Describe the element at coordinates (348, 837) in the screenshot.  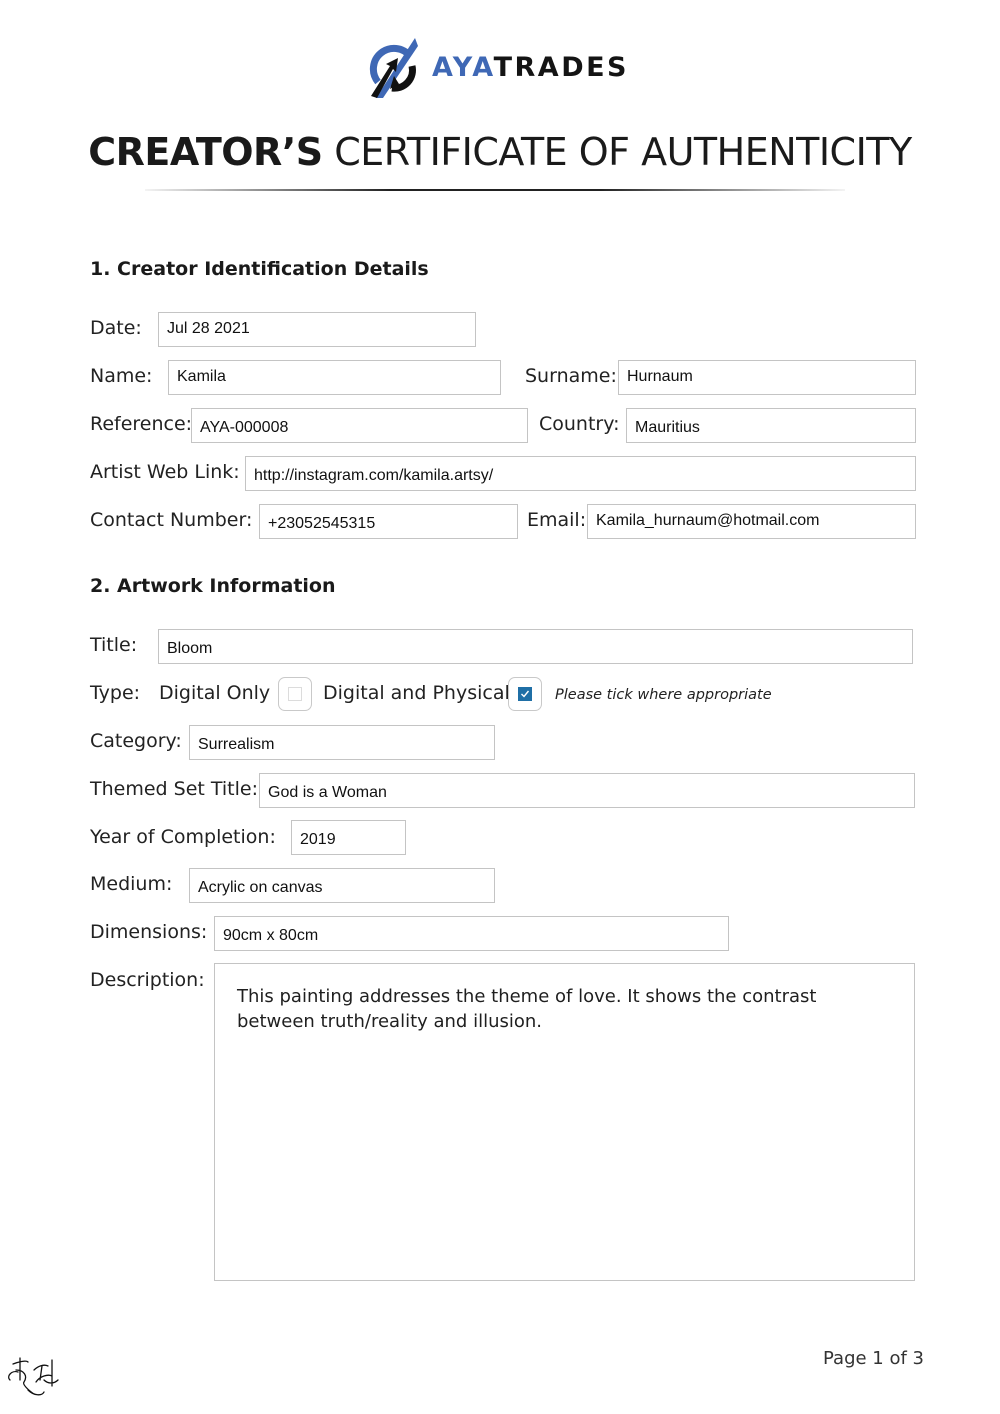
I see `year-of-completion-field: 2019` at that location.